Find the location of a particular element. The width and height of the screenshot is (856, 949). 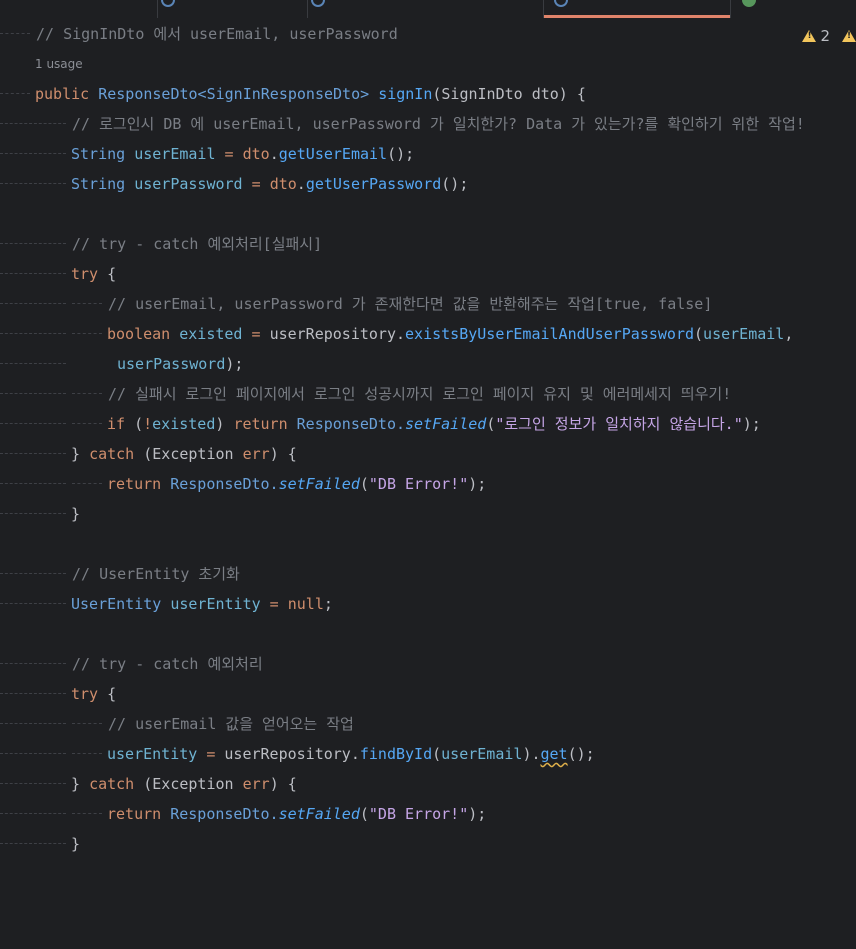

punctuation: ; is located at coordinates (328, 604).